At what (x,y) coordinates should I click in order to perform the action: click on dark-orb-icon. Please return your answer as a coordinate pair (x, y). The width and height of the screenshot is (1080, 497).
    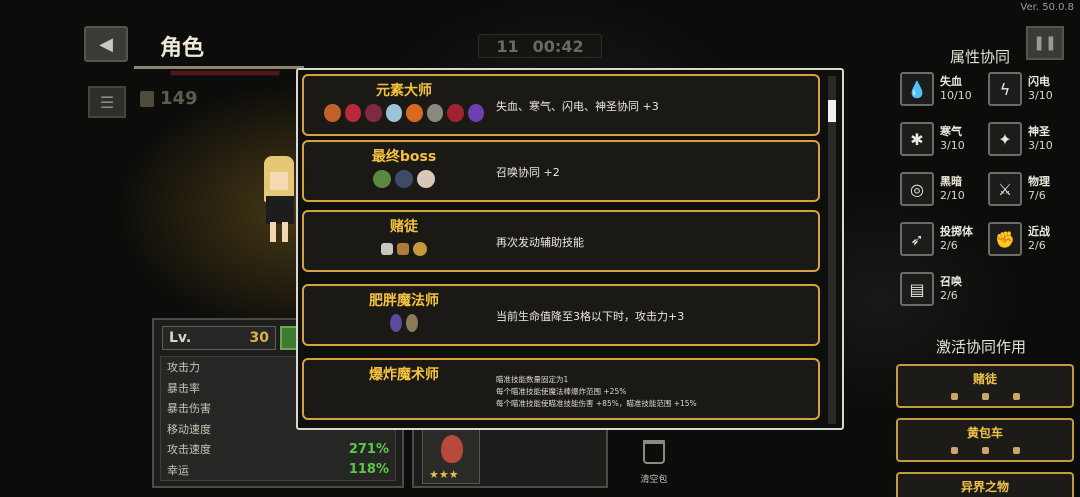
    Looking at the image, I should click on (404, 179).